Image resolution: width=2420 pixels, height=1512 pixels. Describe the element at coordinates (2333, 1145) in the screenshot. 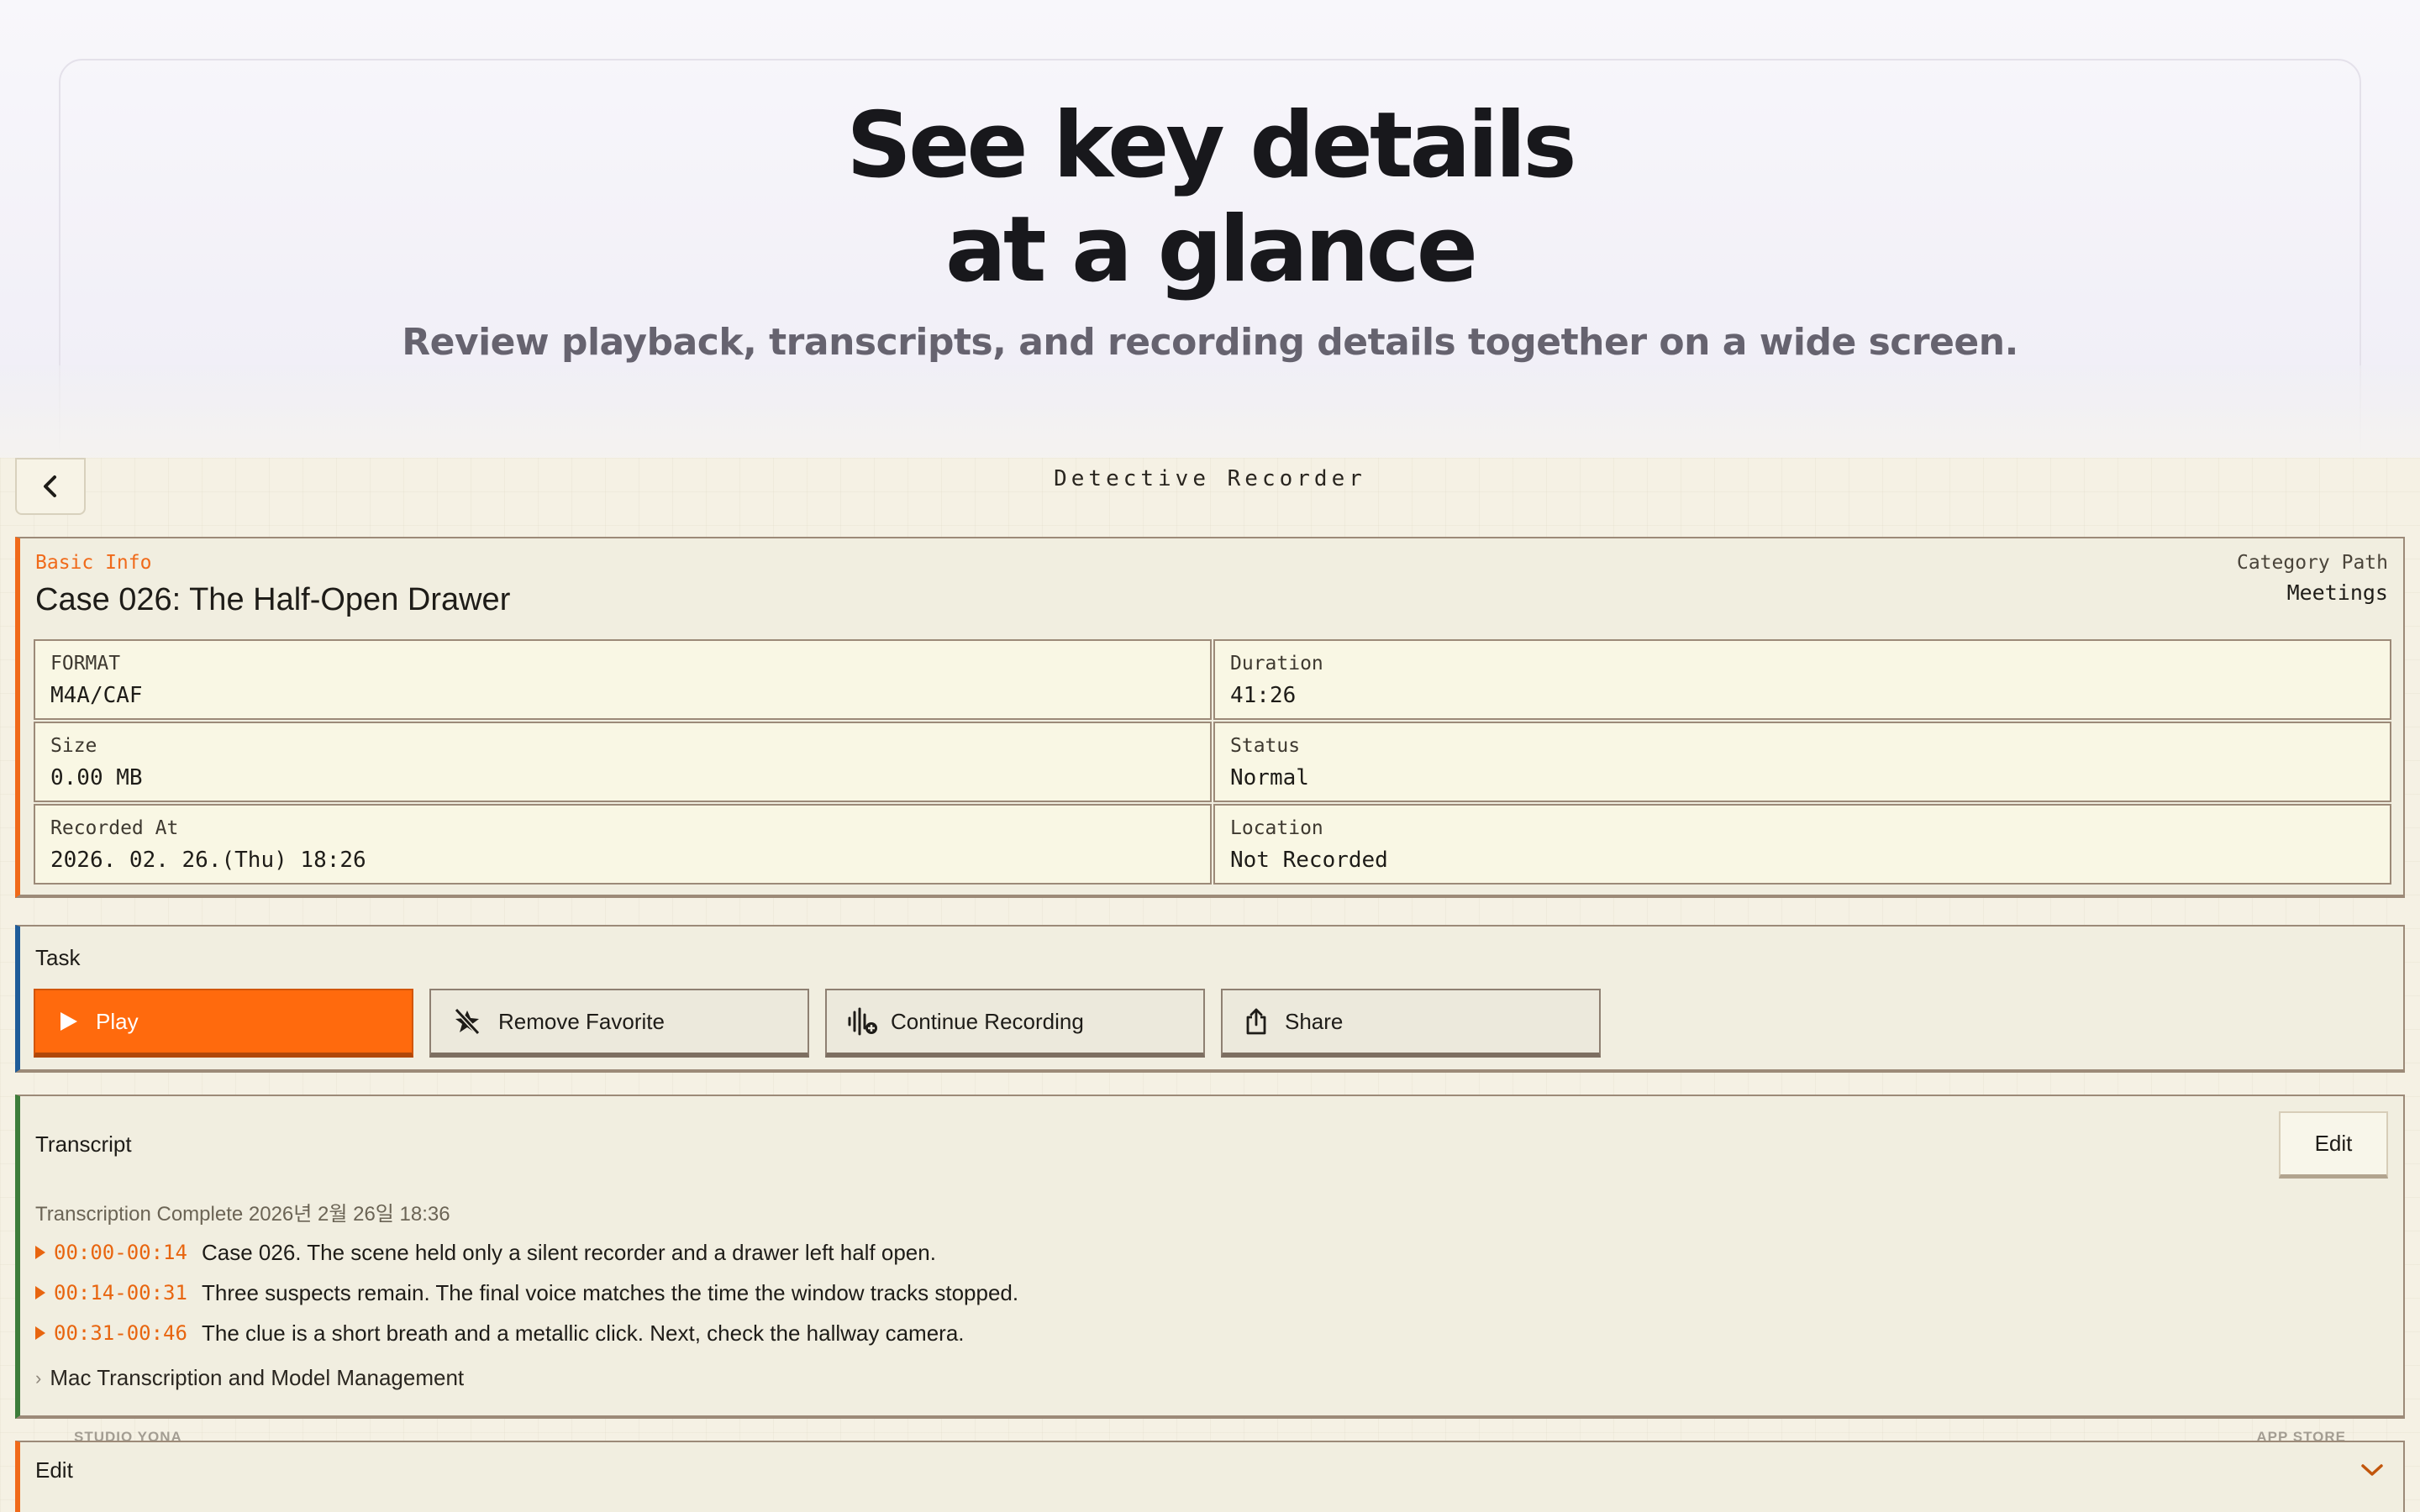

I see `transcript-edit-button: Edit` at that location.